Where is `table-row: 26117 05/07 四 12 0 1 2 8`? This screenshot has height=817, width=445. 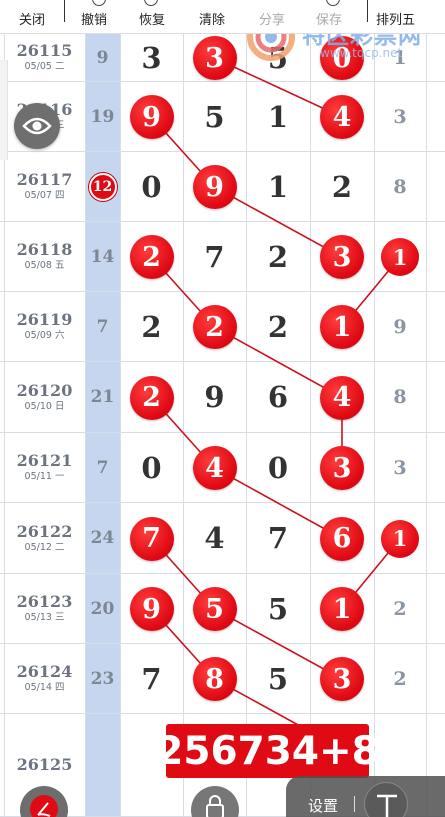 table-row: 26117 05/07 四 12 0 1 2 8 is located at coordinates (222, 187).